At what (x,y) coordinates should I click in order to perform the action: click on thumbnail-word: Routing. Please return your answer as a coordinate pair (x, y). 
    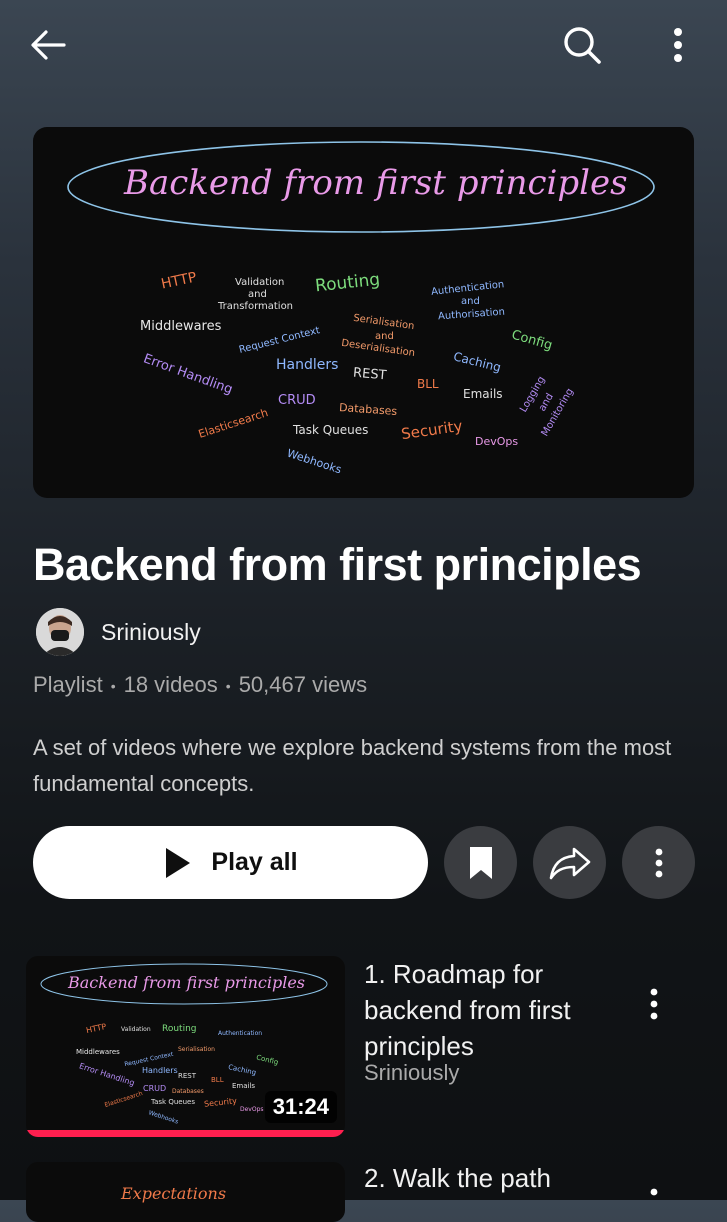
    Looking at the image, I should click on (179, 1029).